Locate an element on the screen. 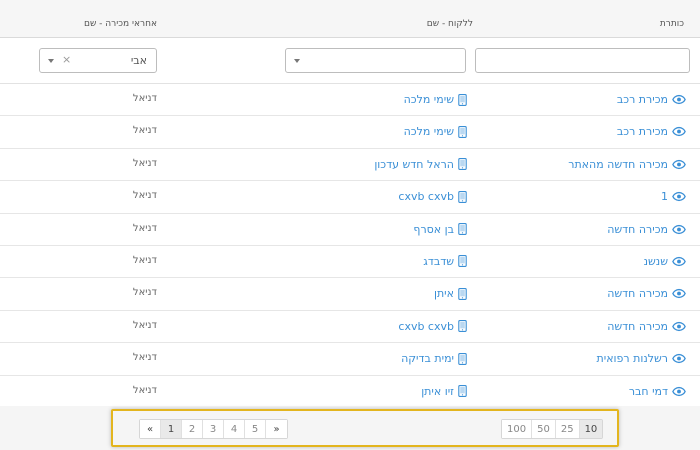 The image size is (700, 450). client-link: איתן is located at coordinates (450, 293).